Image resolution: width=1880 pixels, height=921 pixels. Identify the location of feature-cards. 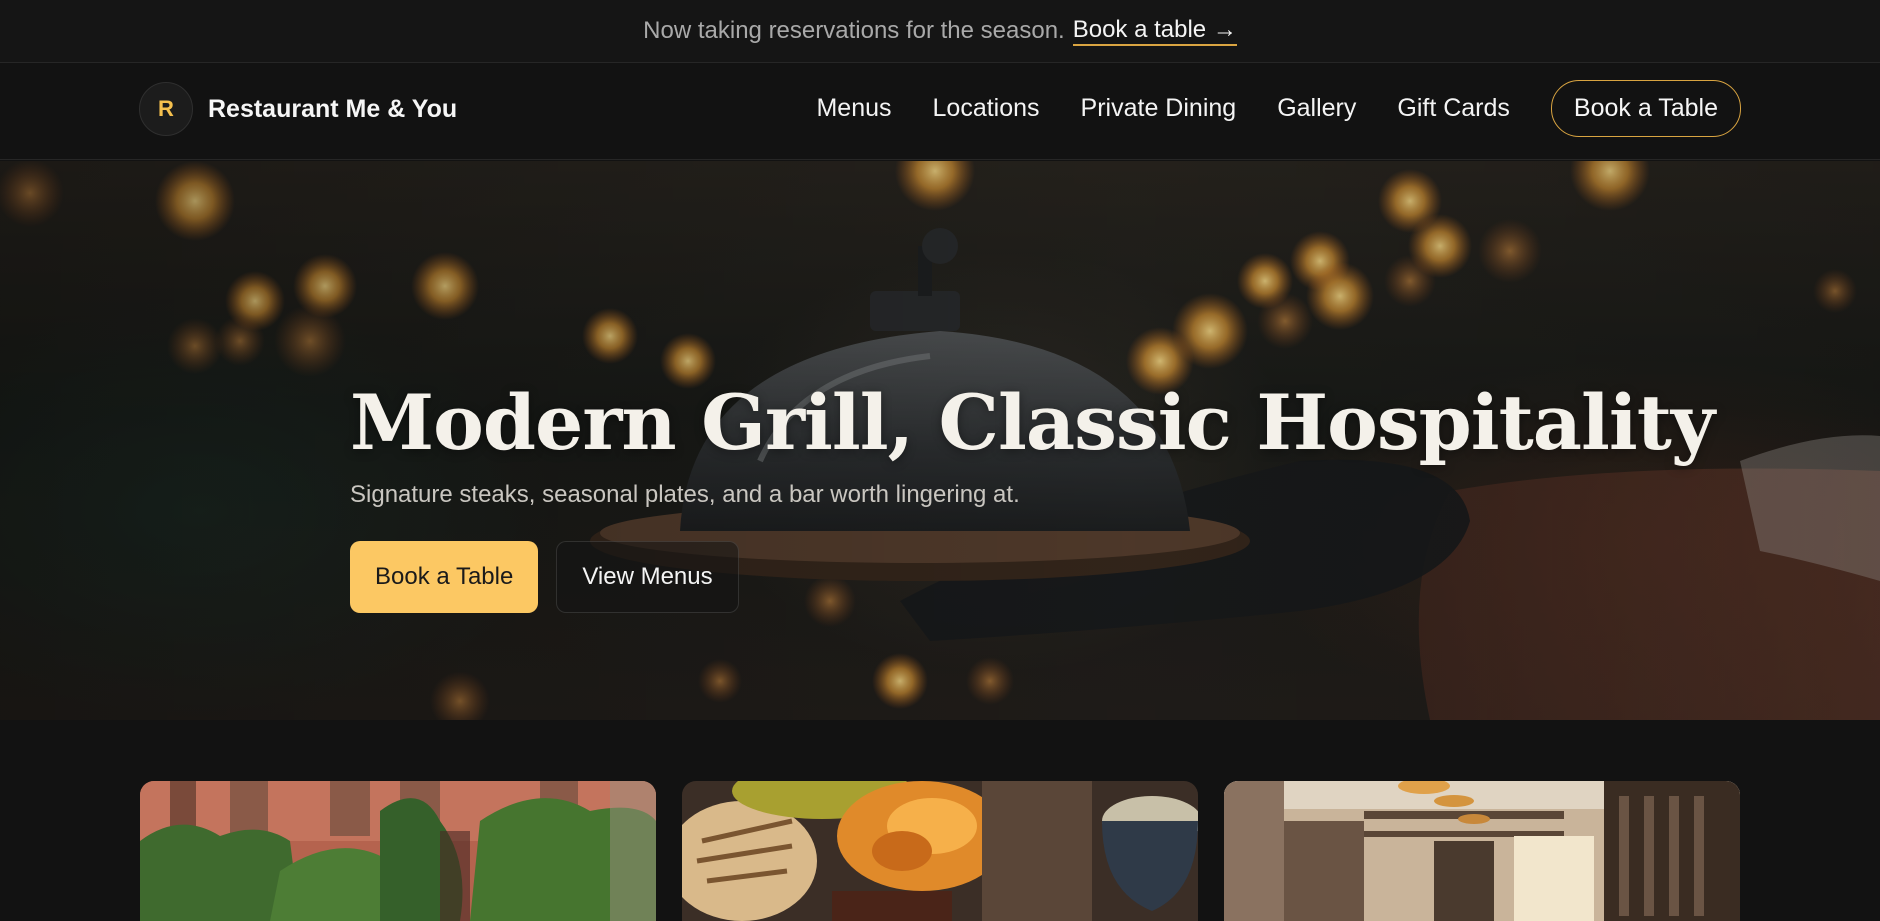
(940, 851).